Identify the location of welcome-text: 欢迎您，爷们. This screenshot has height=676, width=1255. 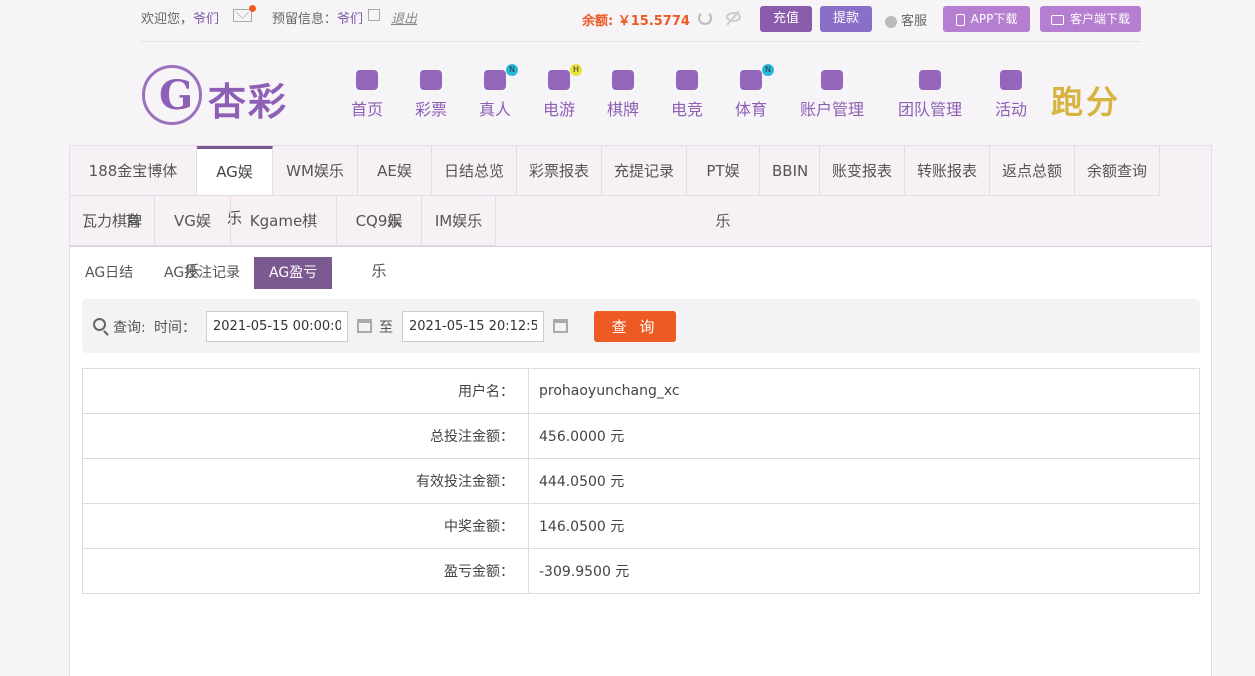
(180, 17).